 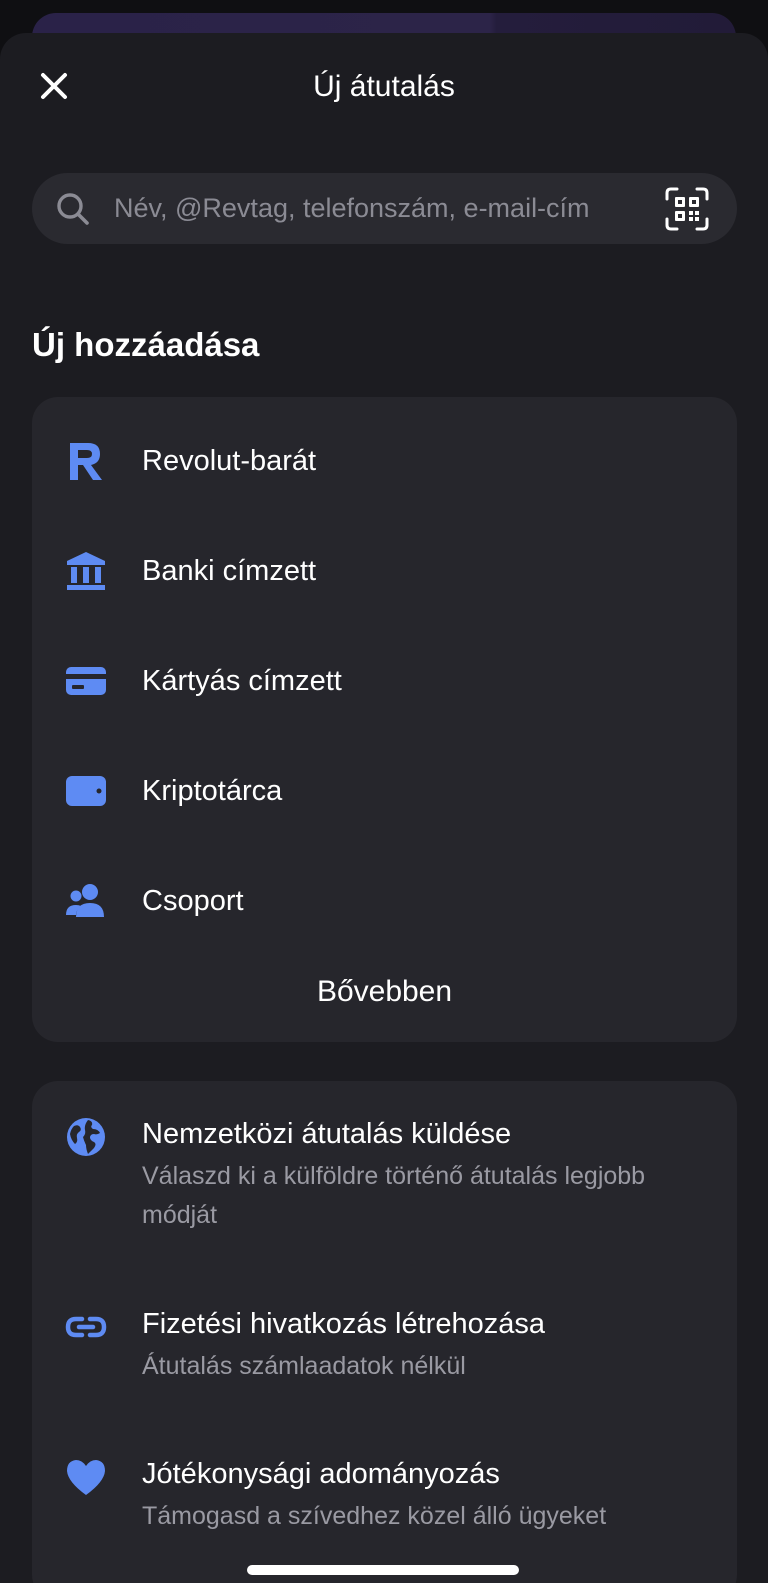 I want to click on show-more-button: Bővebben, so click(x=384, y=992).